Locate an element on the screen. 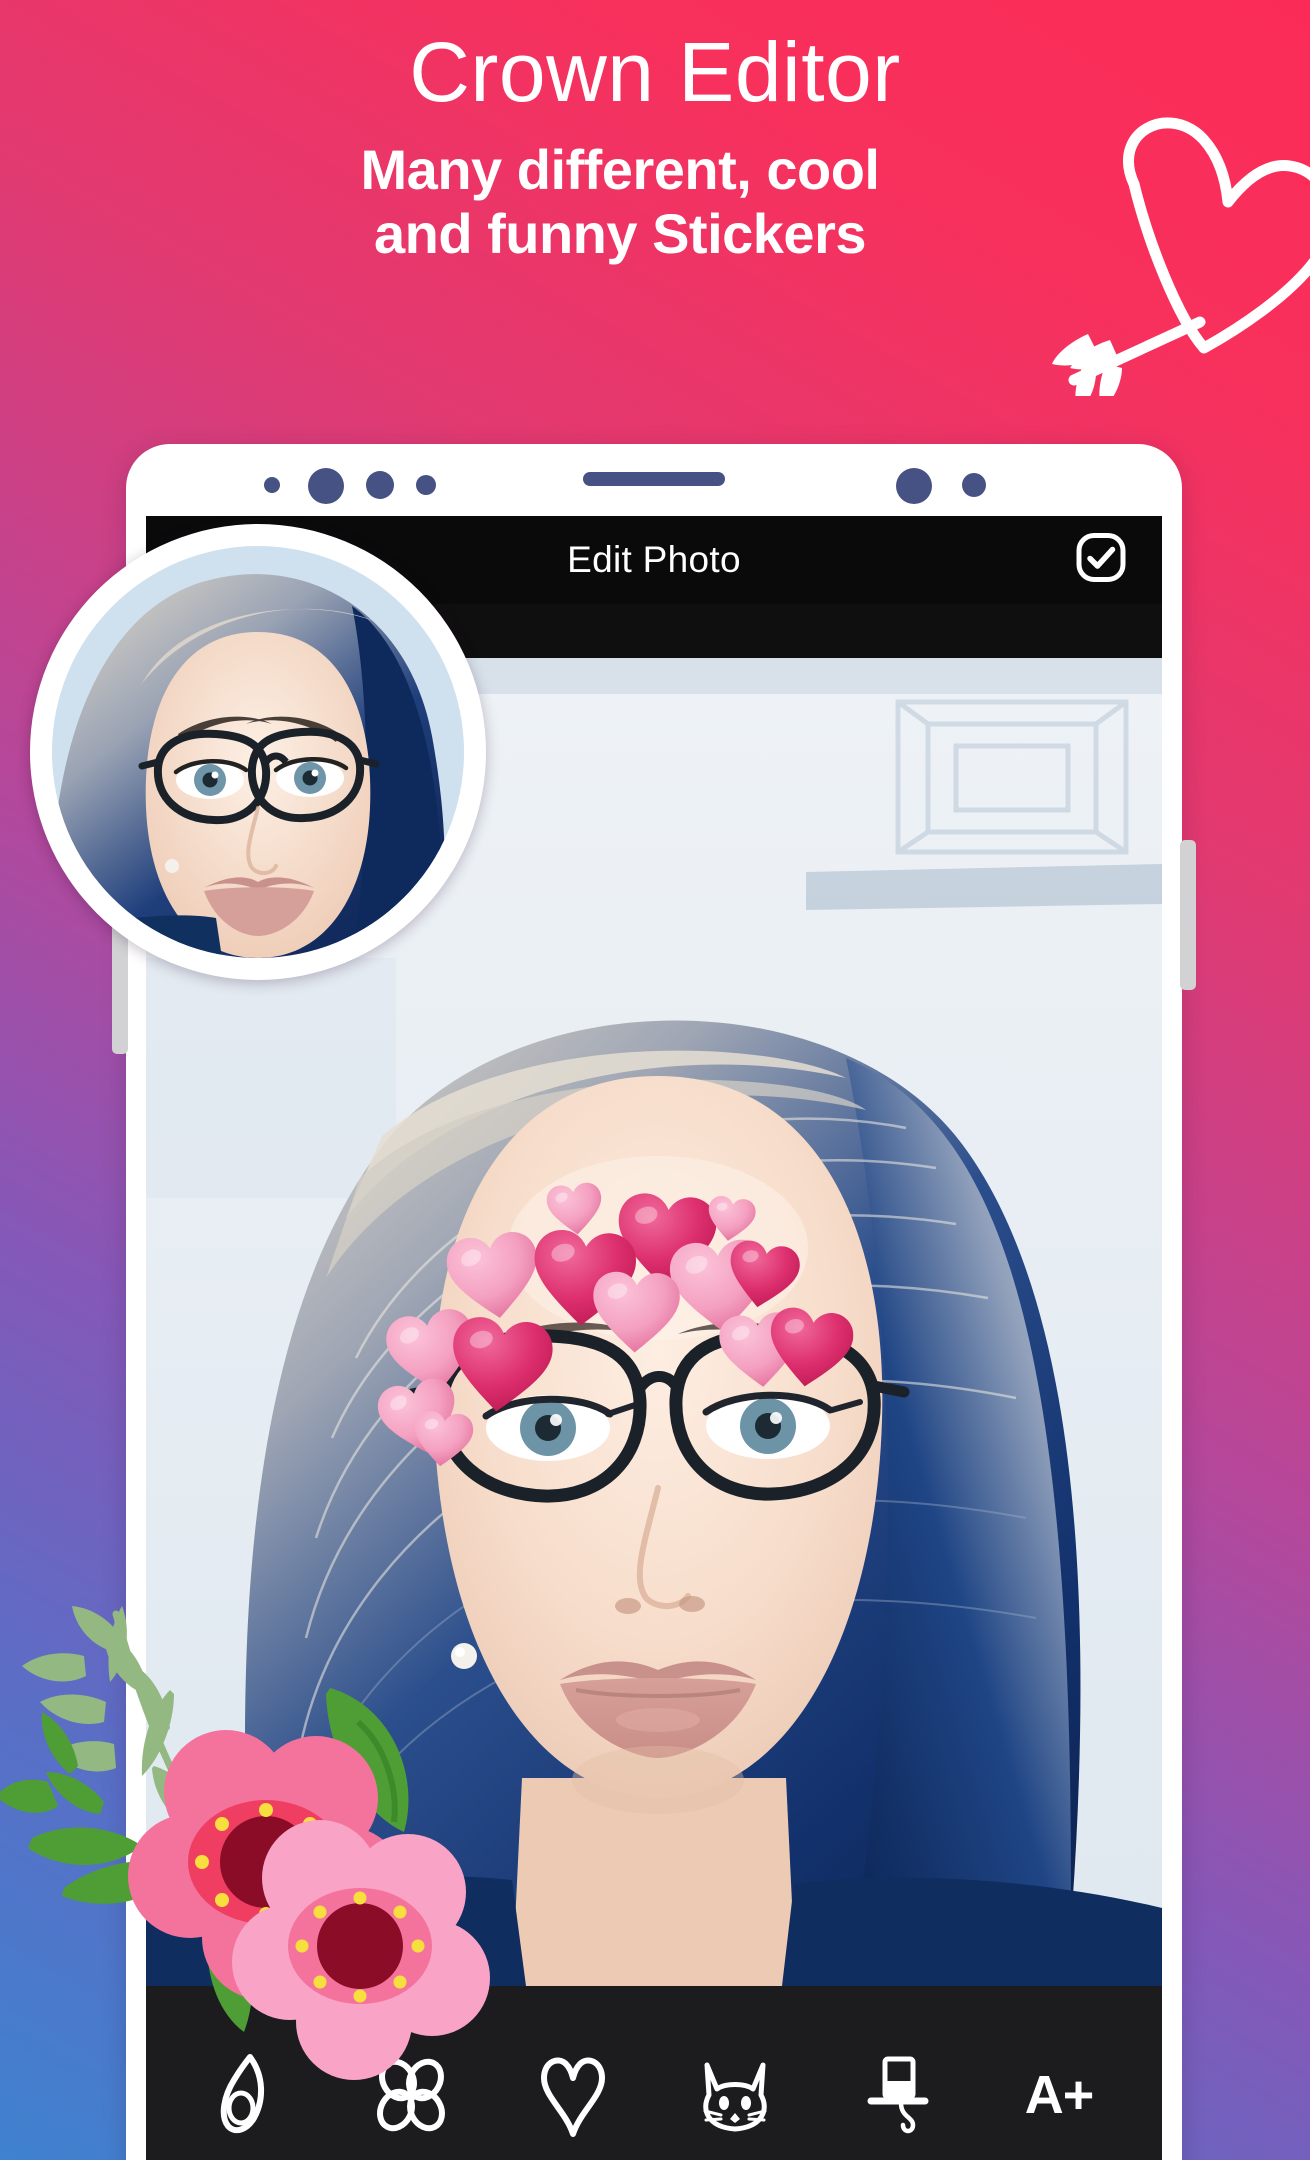 The width and height of the screenshot is (1310, 2160). page-title: Edit Photo is located at coordinates (654, 559).